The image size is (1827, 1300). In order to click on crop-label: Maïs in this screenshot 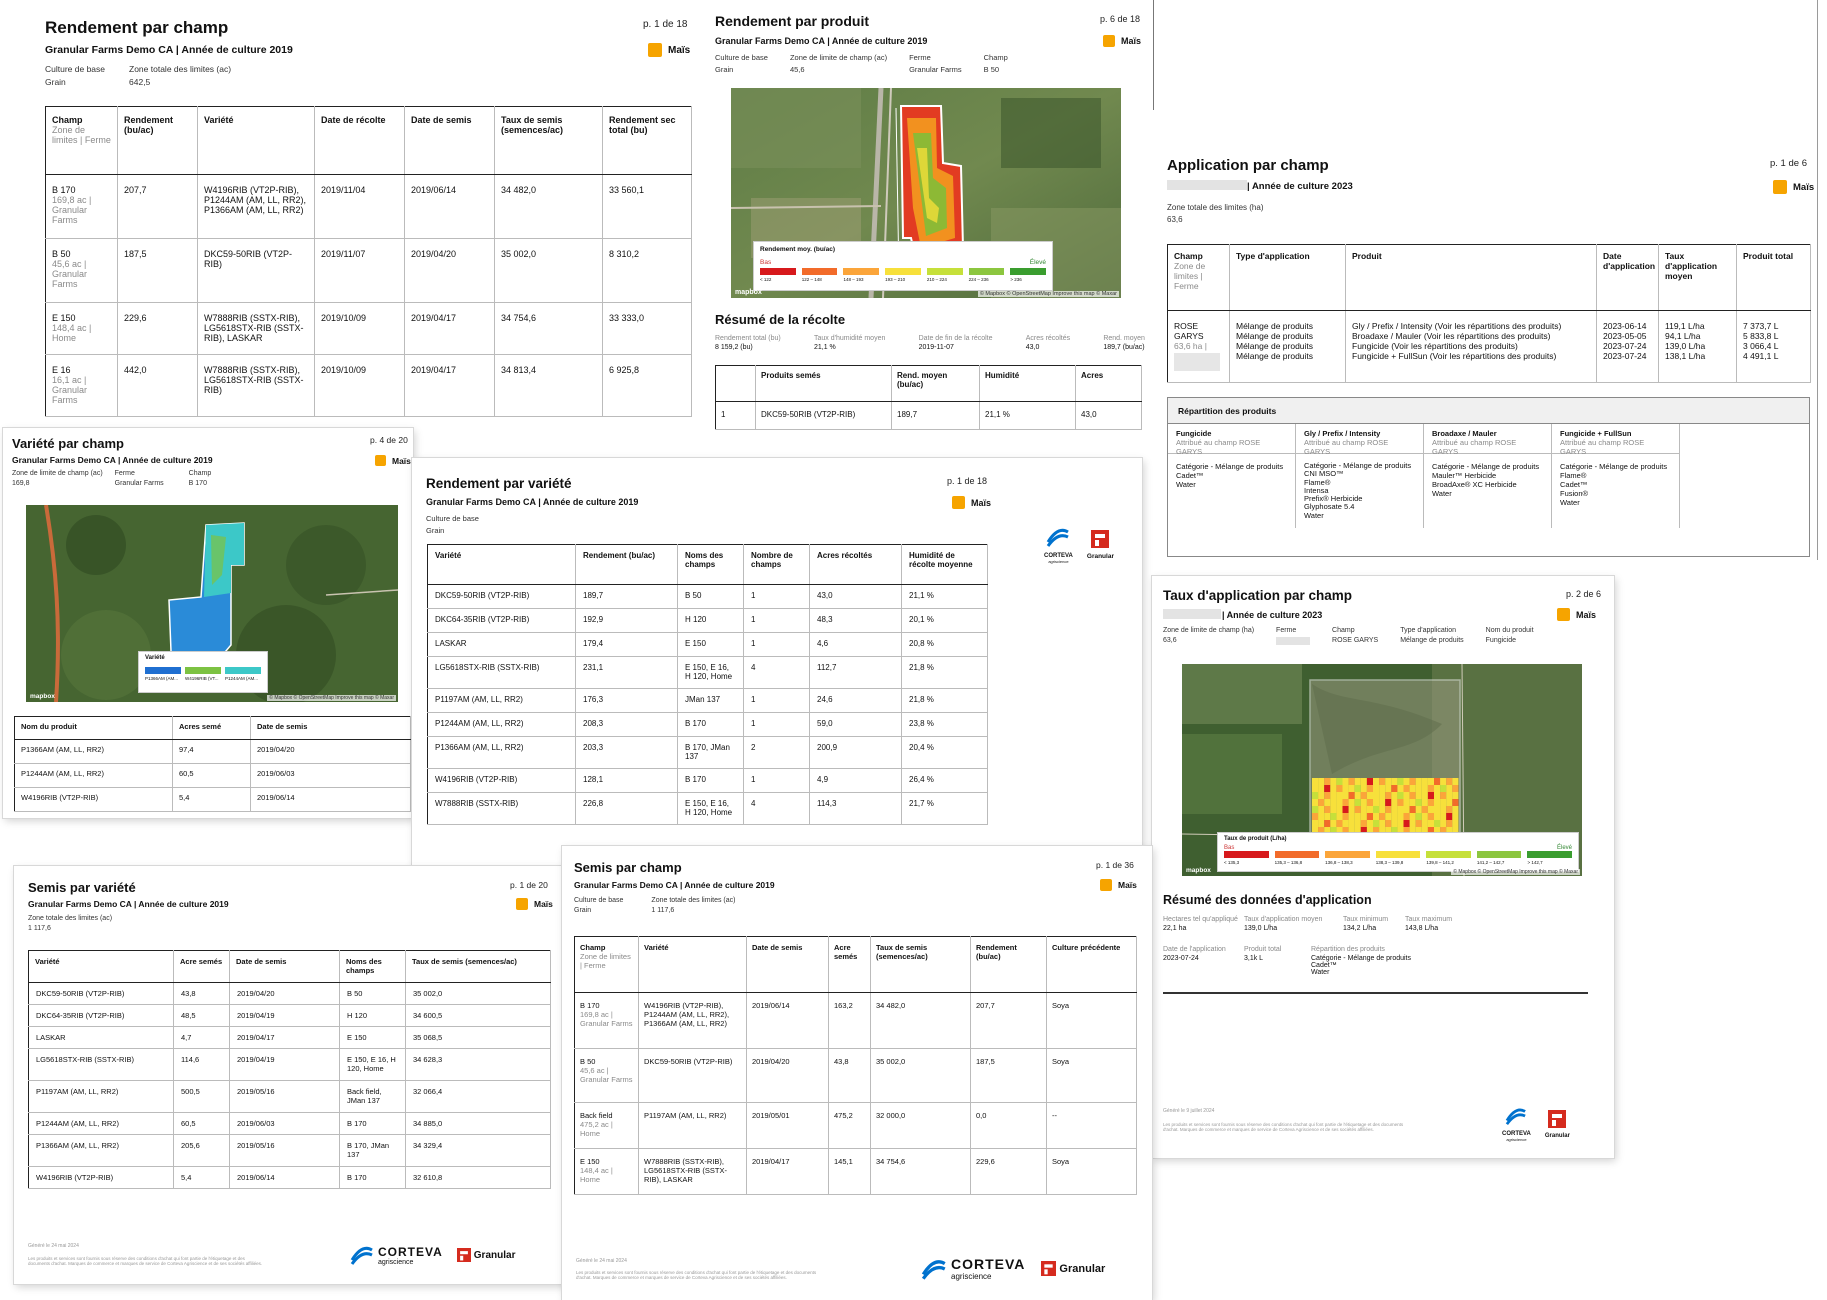, I will do `click(679, 50)`.